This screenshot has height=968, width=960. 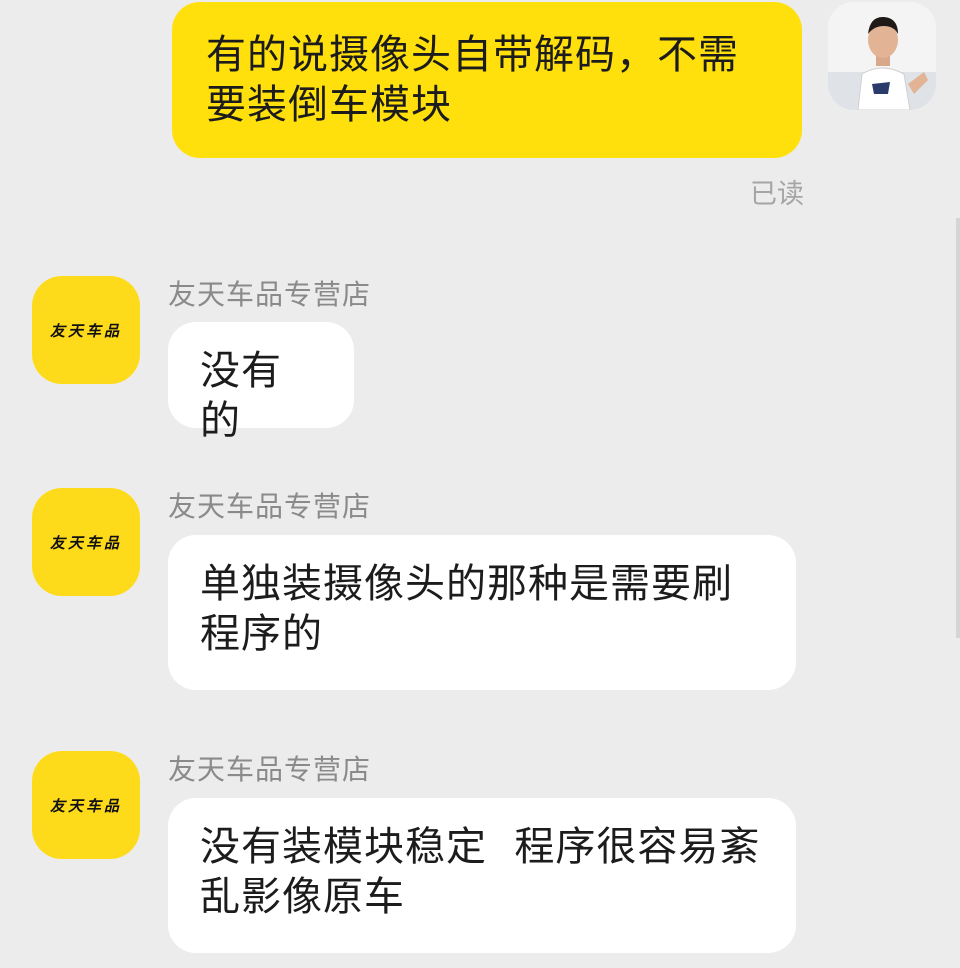 I want to click on user-photo, so click(x=882, y=56).